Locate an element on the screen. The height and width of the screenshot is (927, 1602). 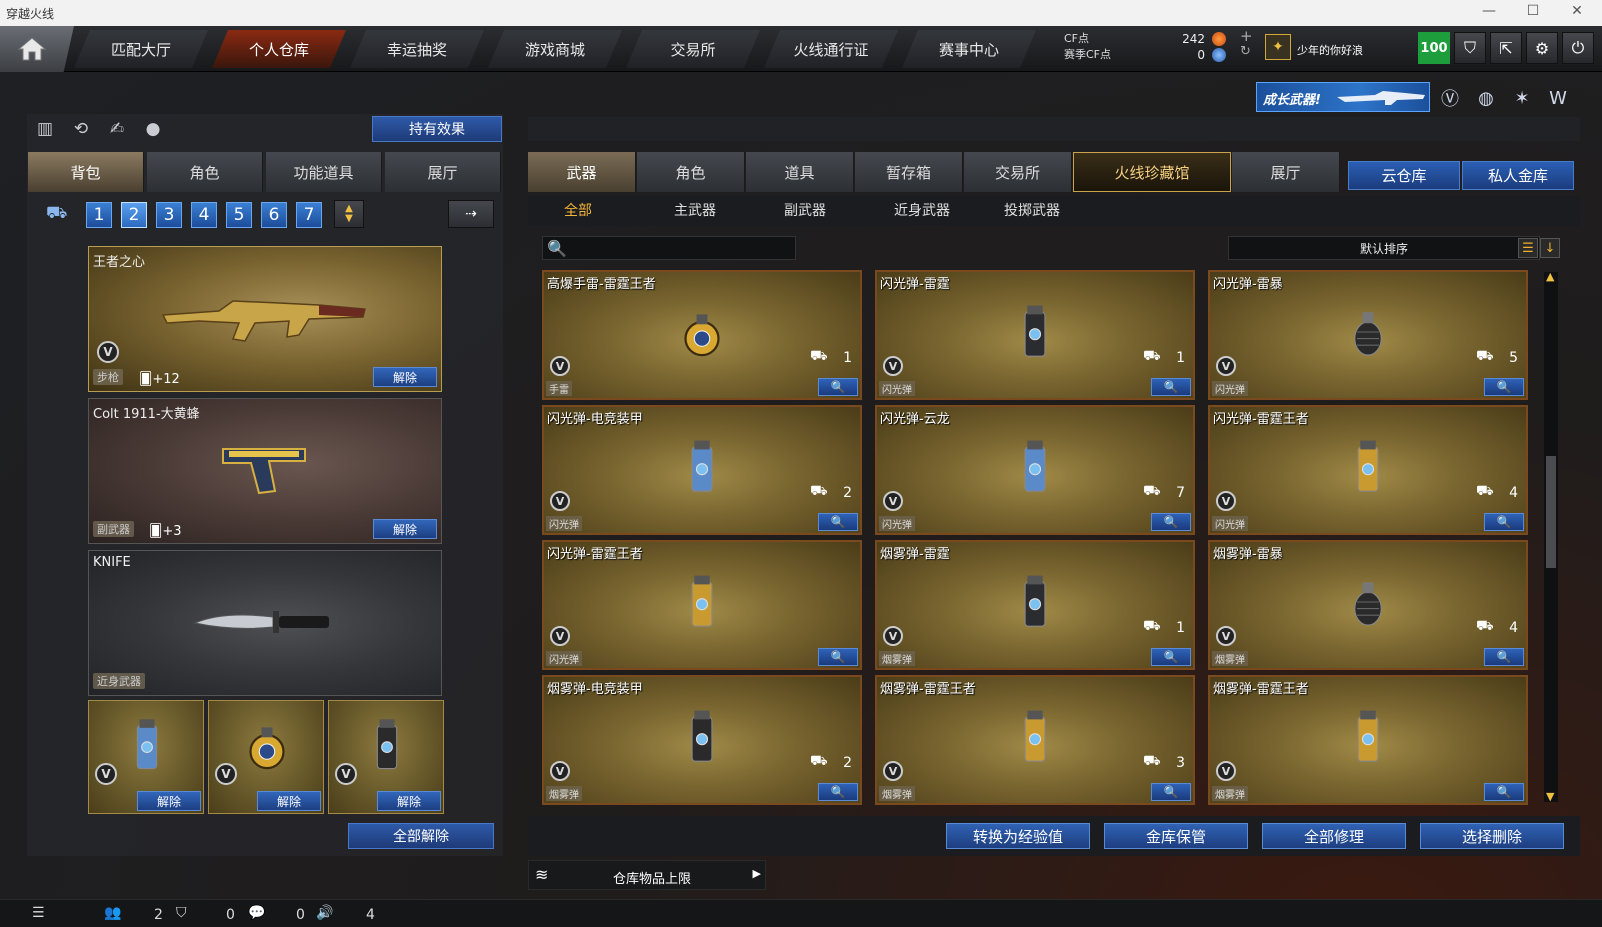
nav-tab: 游戏商城 is located at coordinates (555, 49).